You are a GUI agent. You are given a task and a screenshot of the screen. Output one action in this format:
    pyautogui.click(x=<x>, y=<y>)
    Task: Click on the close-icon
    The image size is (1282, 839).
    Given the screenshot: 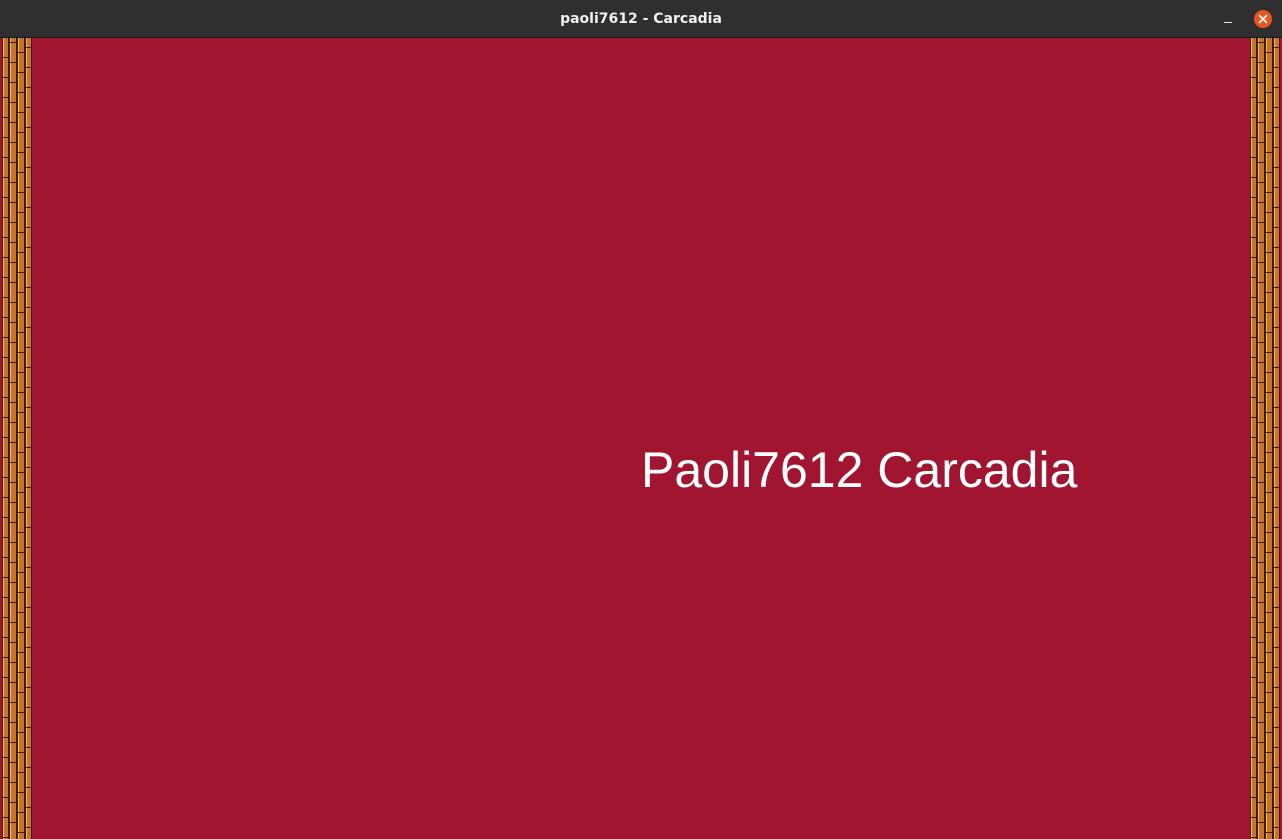 What is the action you would take?
    pyautogui.click(x=1263, y=19)
    